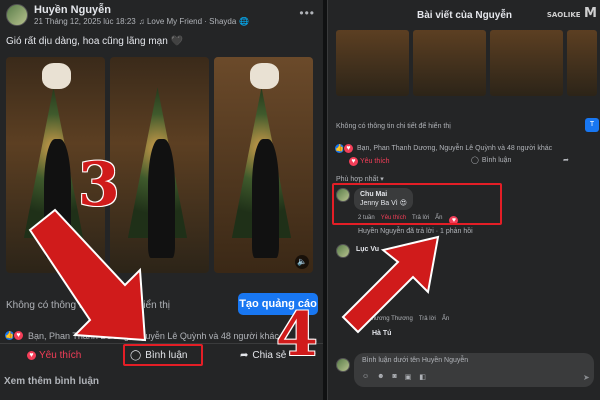 The image size is (600, 400). Describe the element at coordinates (408, 377) in the screenshot. I see `gif-icon: ▣` at that location.